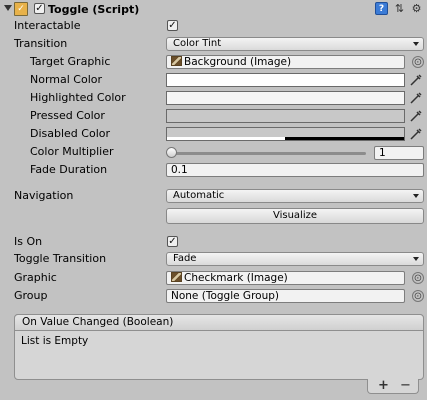 Image resolution: width=427 pixels, height=400 pixels. What do you see at coordinates (172, 241) in the screenshot?
I see `is-on-checkbox: ✓` at bounding box center [172, 241].